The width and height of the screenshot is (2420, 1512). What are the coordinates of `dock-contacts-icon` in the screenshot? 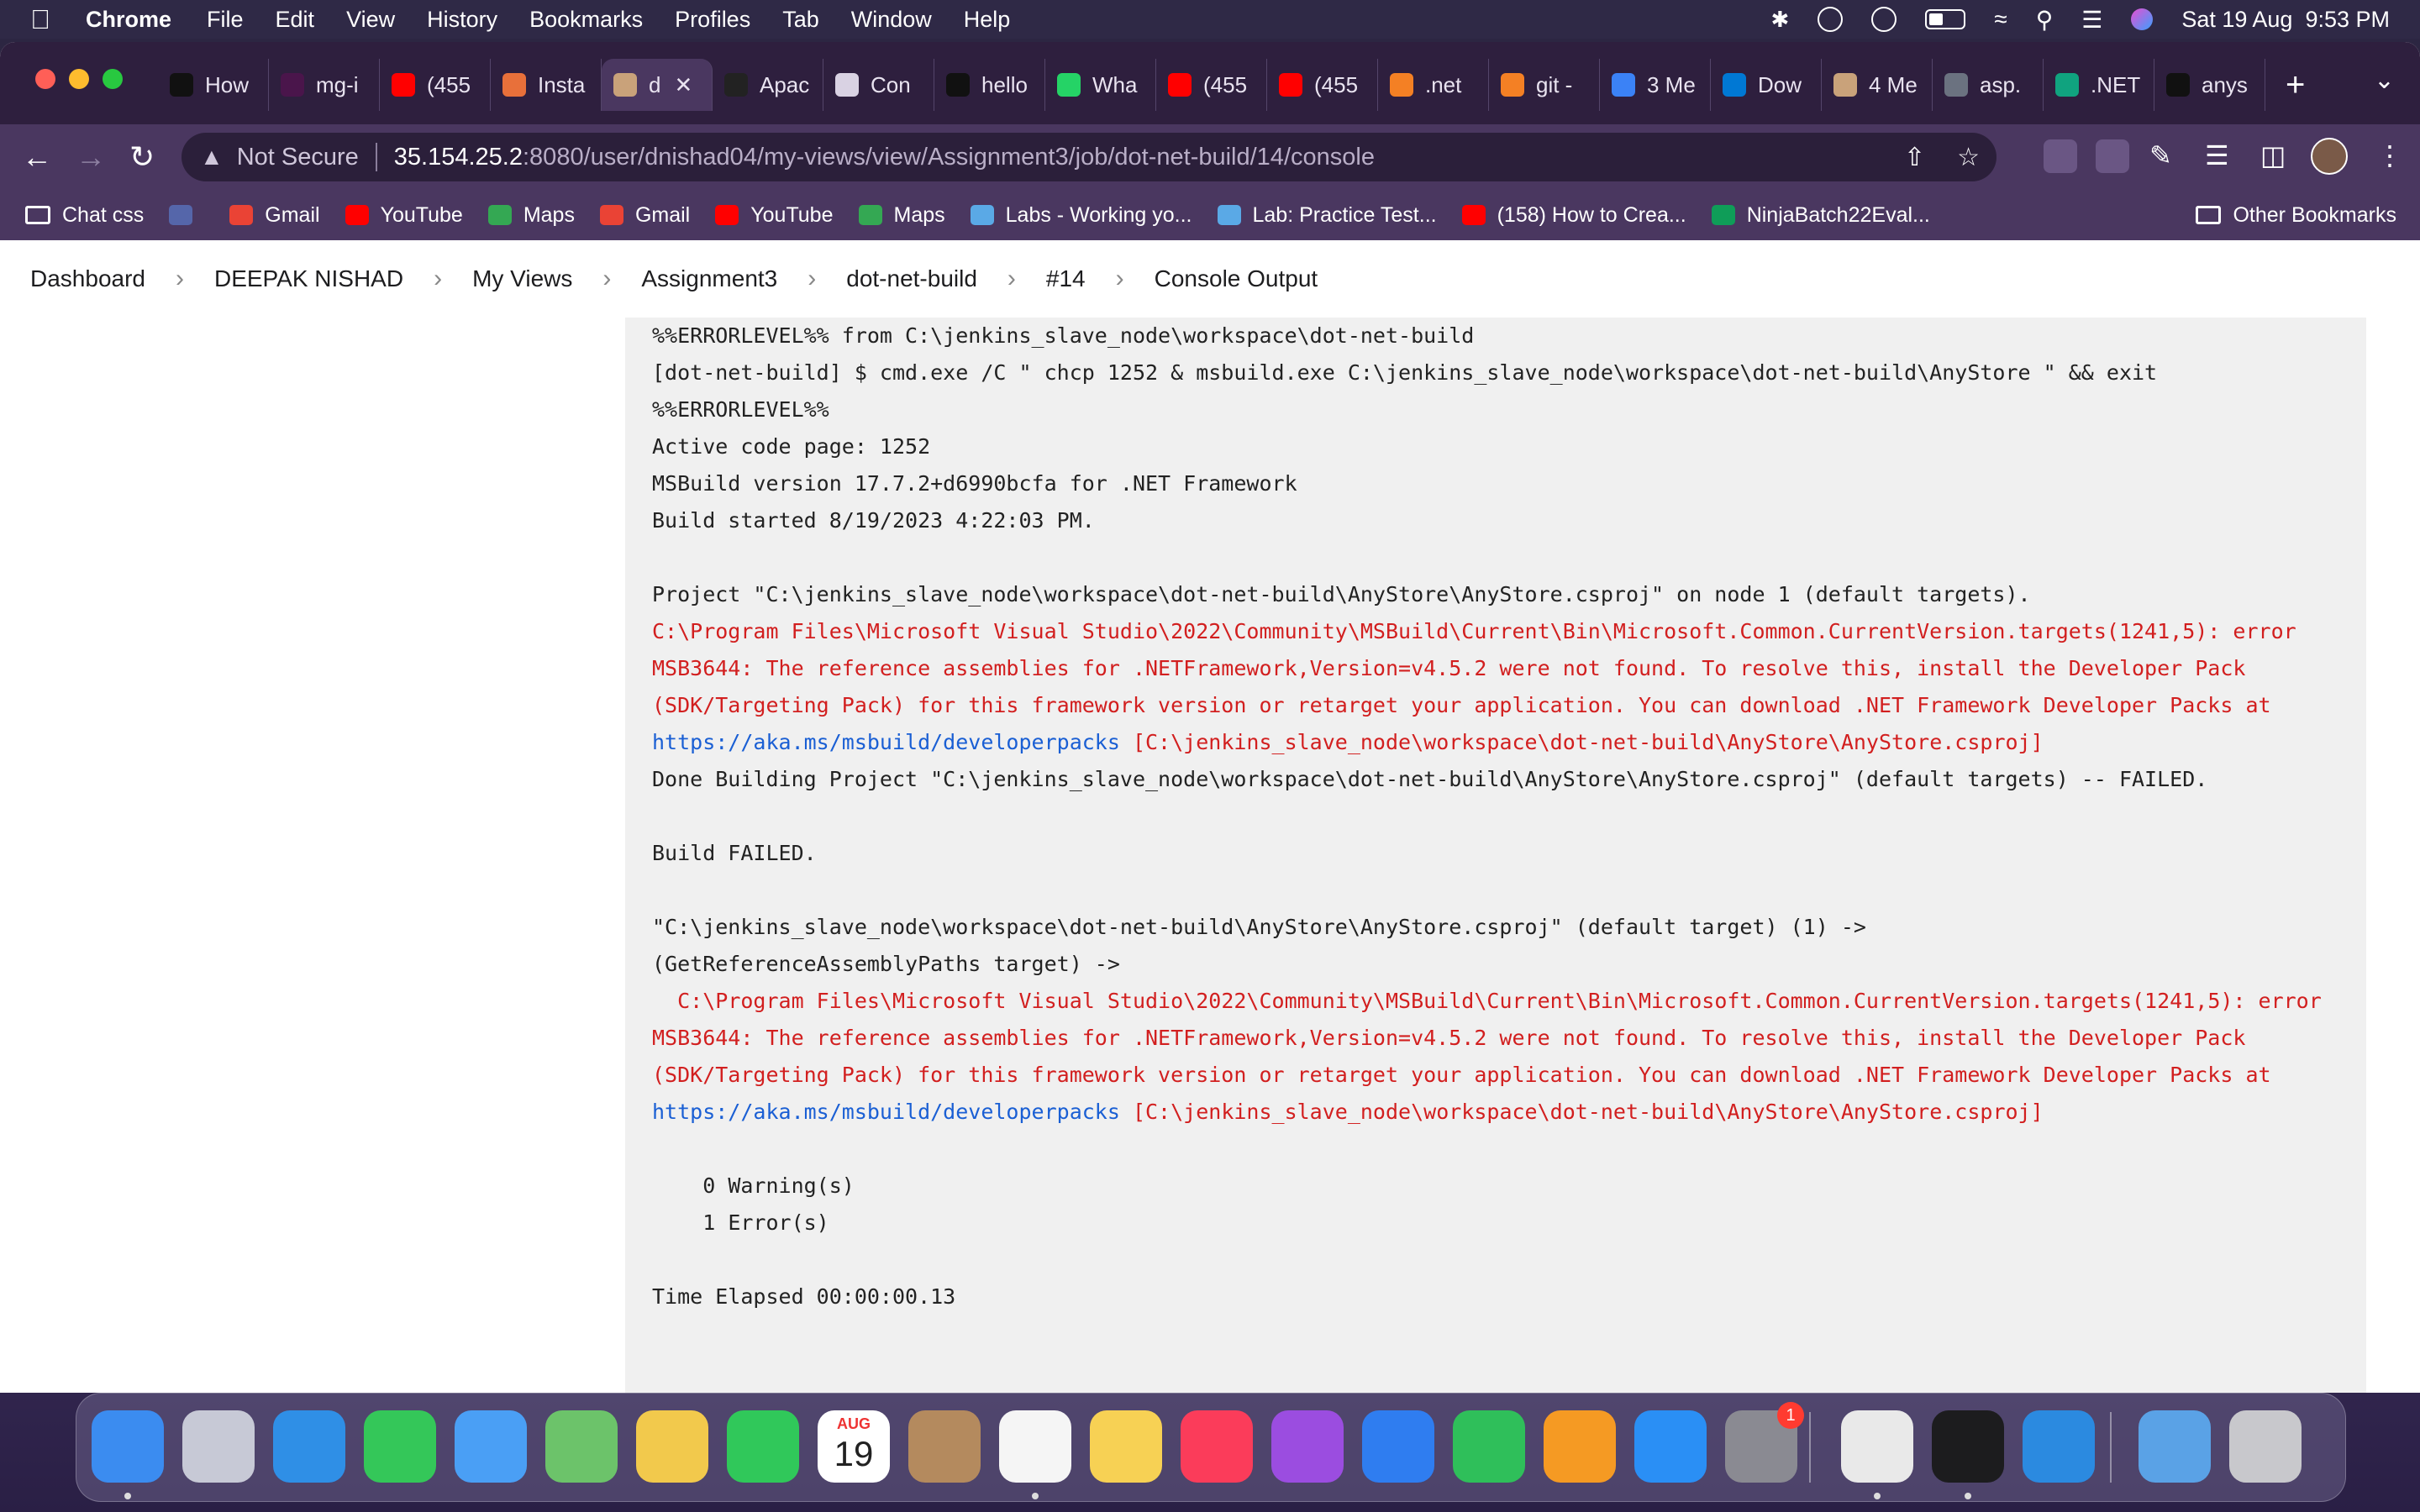 It's located at (944, 1446).